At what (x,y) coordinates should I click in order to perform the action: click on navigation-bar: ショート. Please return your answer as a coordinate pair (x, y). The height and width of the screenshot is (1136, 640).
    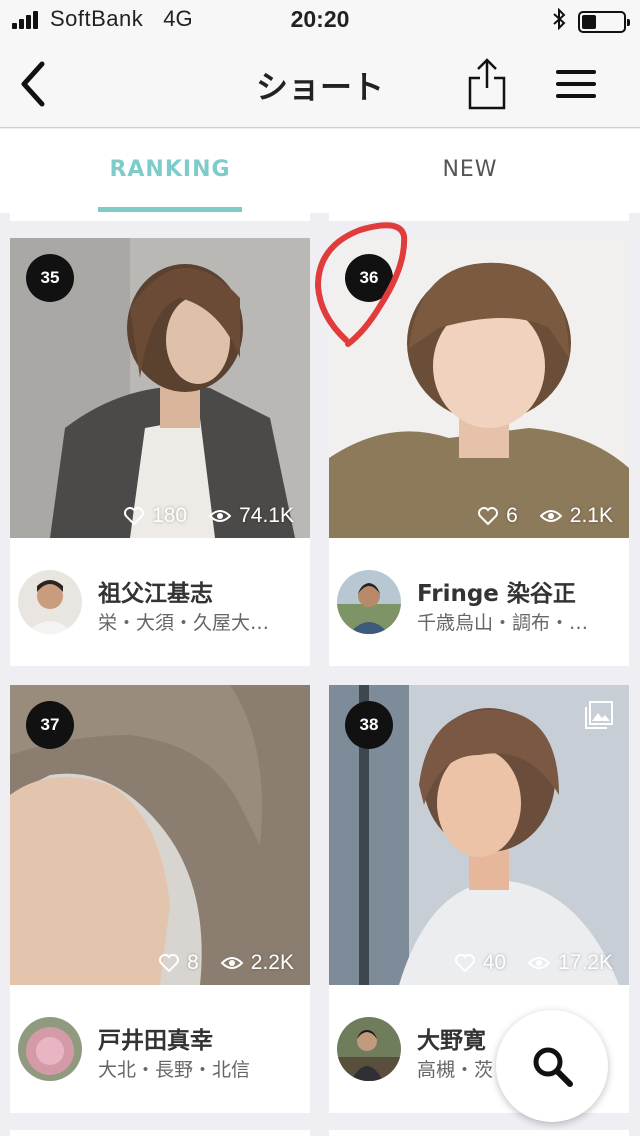
    Looking at the image, I should click on (320, 84).